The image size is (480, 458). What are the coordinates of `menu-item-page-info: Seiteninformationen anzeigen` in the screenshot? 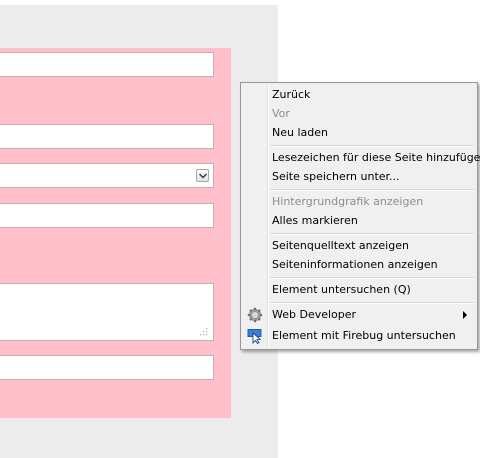 It's located at (359, 264).